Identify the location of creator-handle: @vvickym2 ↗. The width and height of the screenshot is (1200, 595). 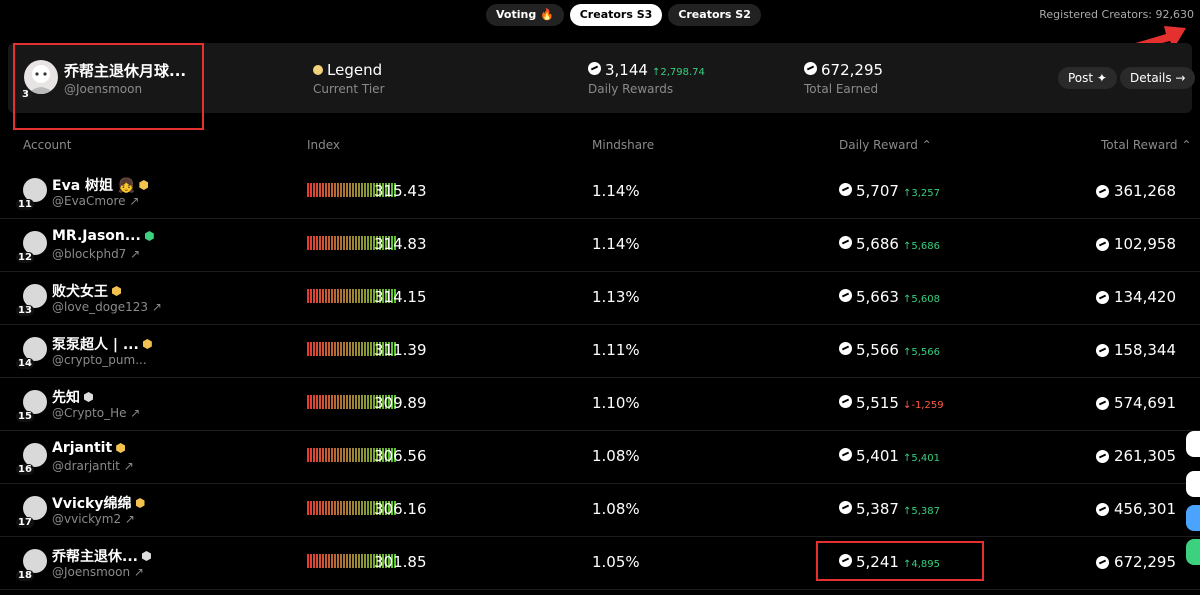
(93, 519).